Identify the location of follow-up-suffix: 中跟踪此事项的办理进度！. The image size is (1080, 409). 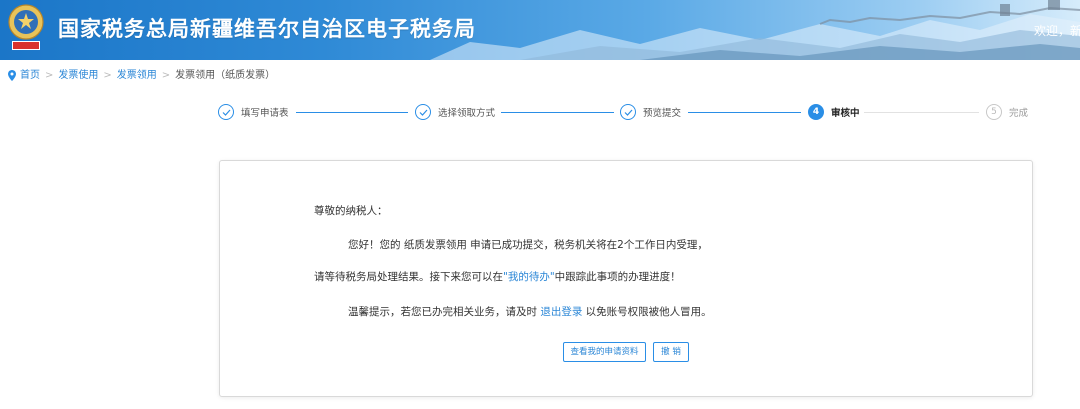
(617, 277).